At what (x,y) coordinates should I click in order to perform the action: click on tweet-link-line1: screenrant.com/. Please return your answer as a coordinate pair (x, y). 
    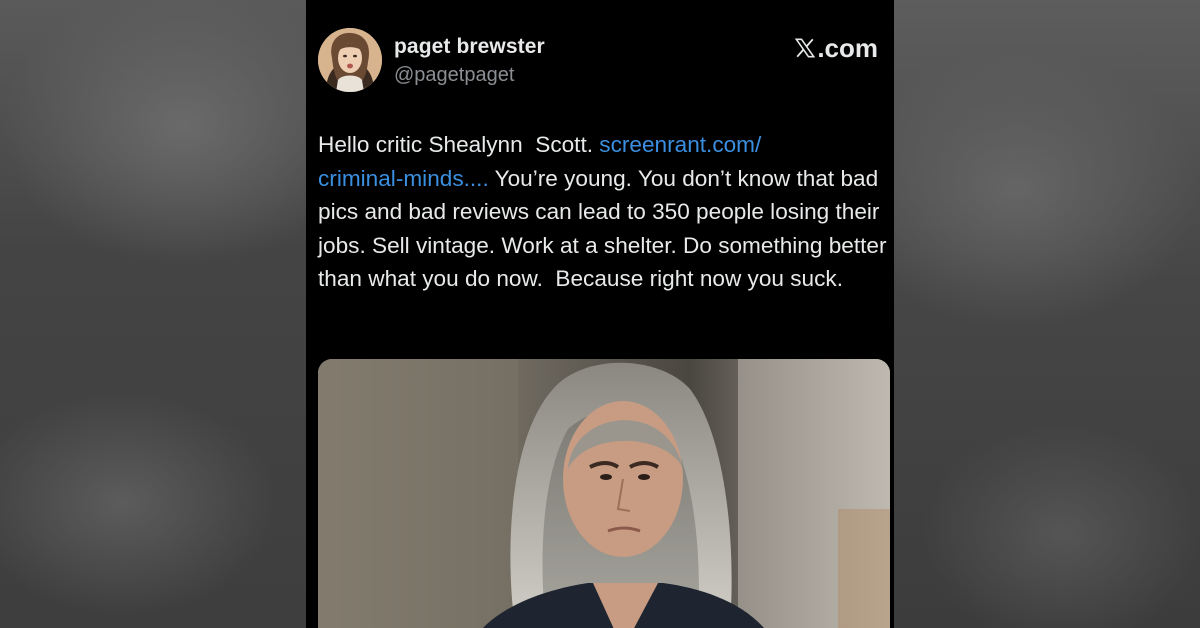
    Looking at the image, I should click on (680, 144).